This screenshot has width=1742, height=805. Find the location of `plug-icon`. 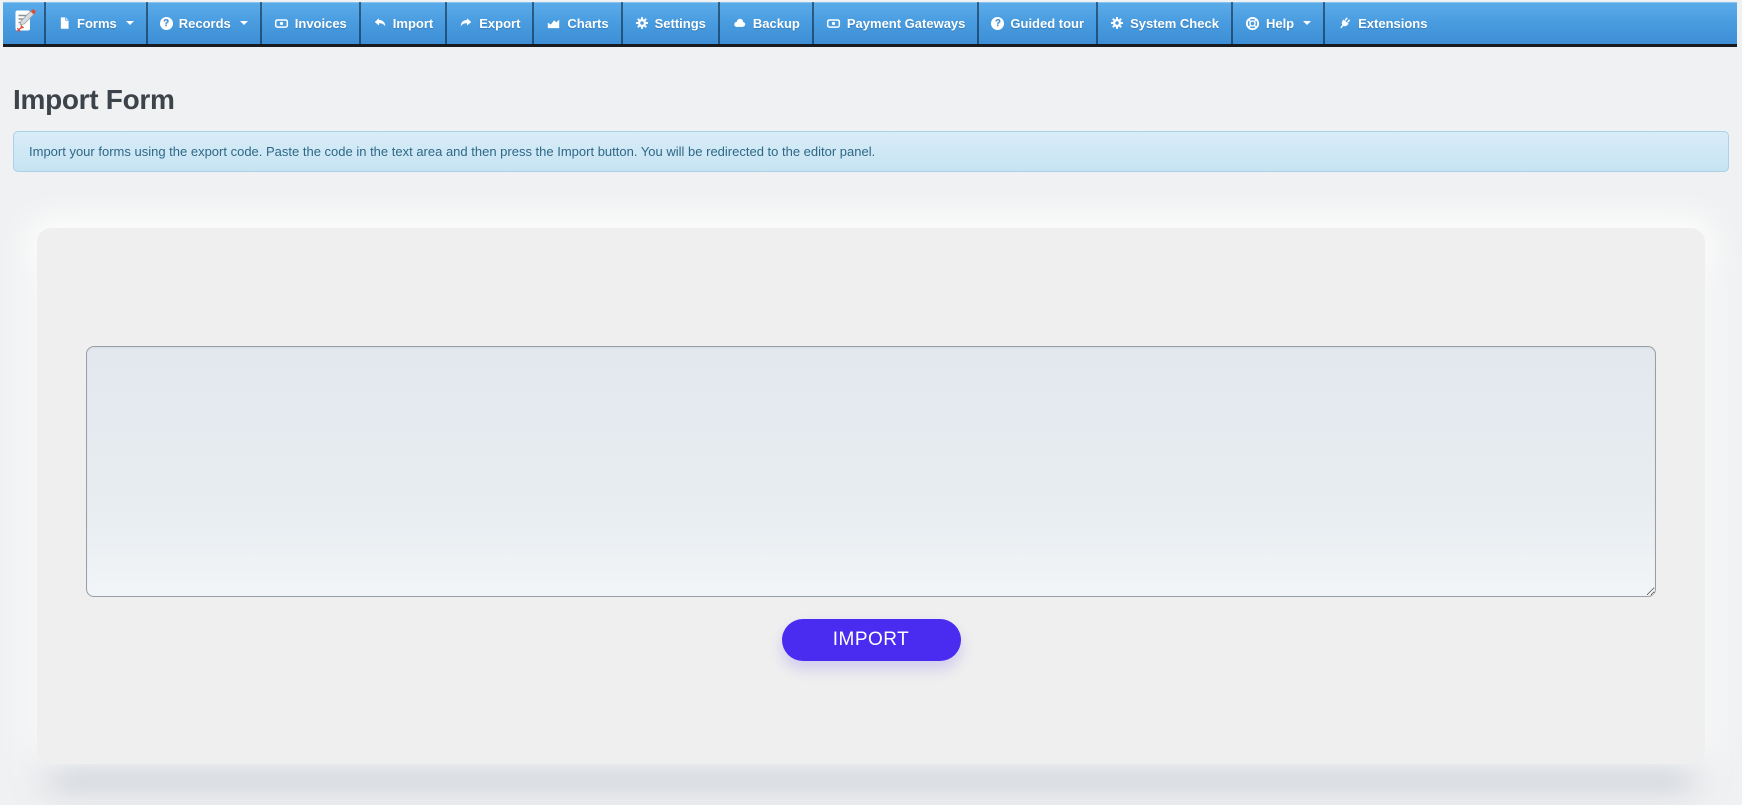

plug-icon is located at coordinates (1344, 23).